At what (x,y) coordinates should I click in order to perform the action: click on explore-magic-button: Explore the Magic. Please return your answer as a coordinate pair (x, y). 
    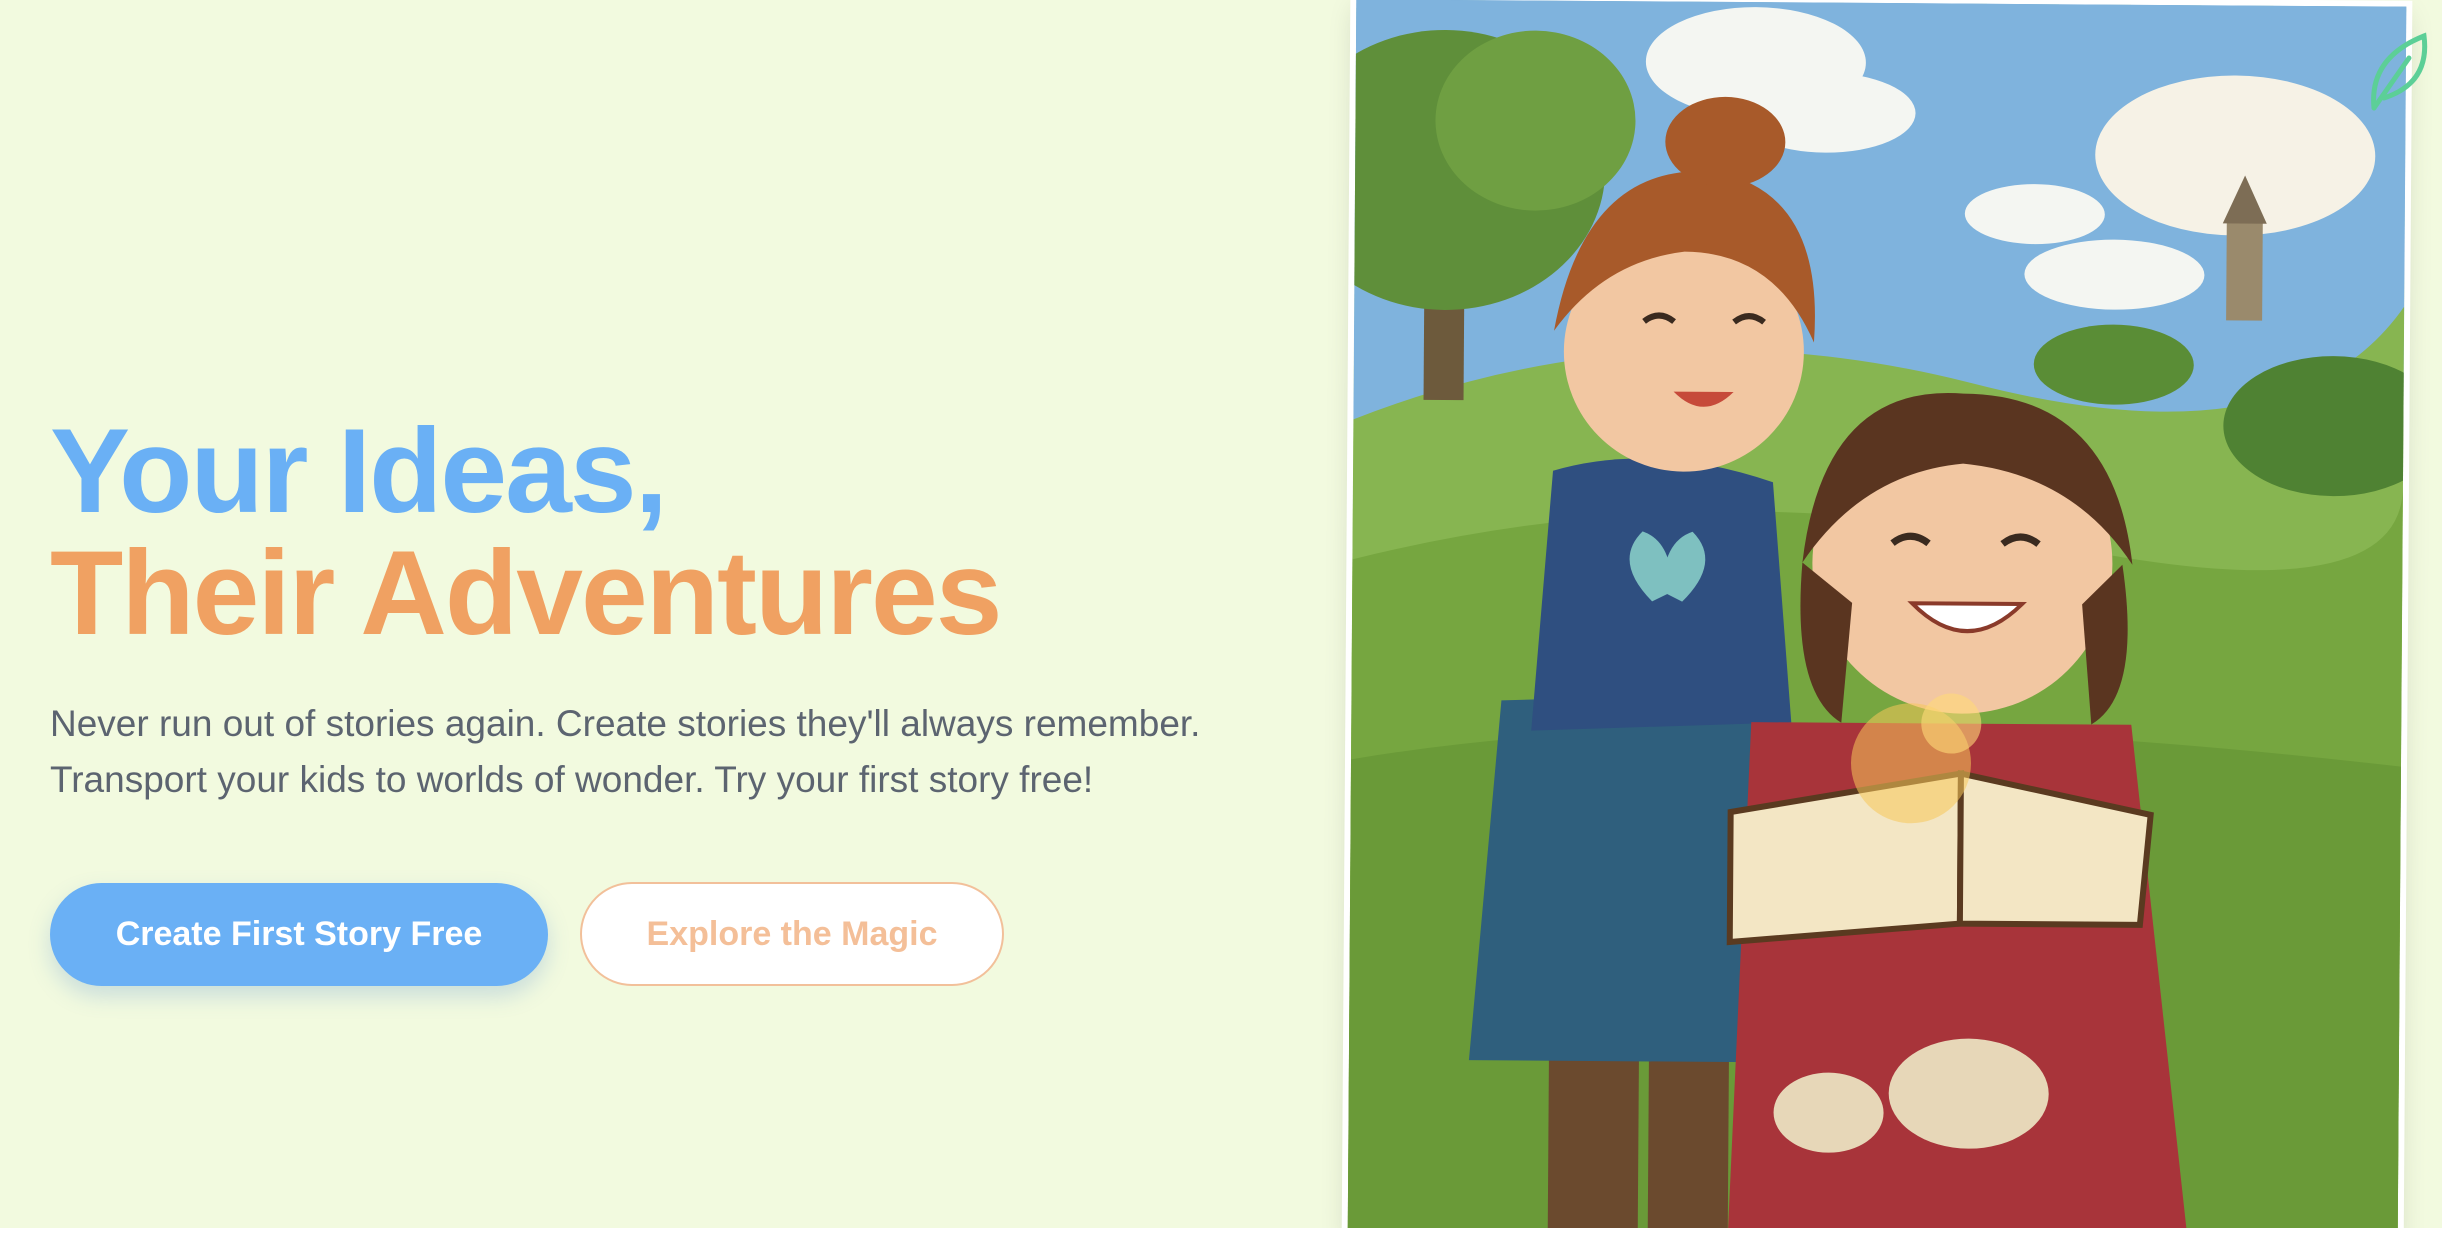
    Looking at the image, I should click on (792, 934).